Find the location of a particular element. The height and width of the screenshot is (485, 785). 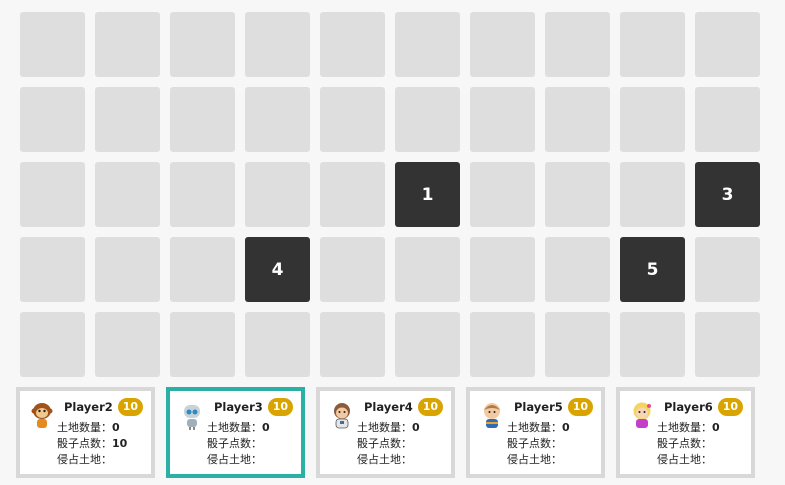

cell-owner-label: 3 is located at coordinates (727, 194).